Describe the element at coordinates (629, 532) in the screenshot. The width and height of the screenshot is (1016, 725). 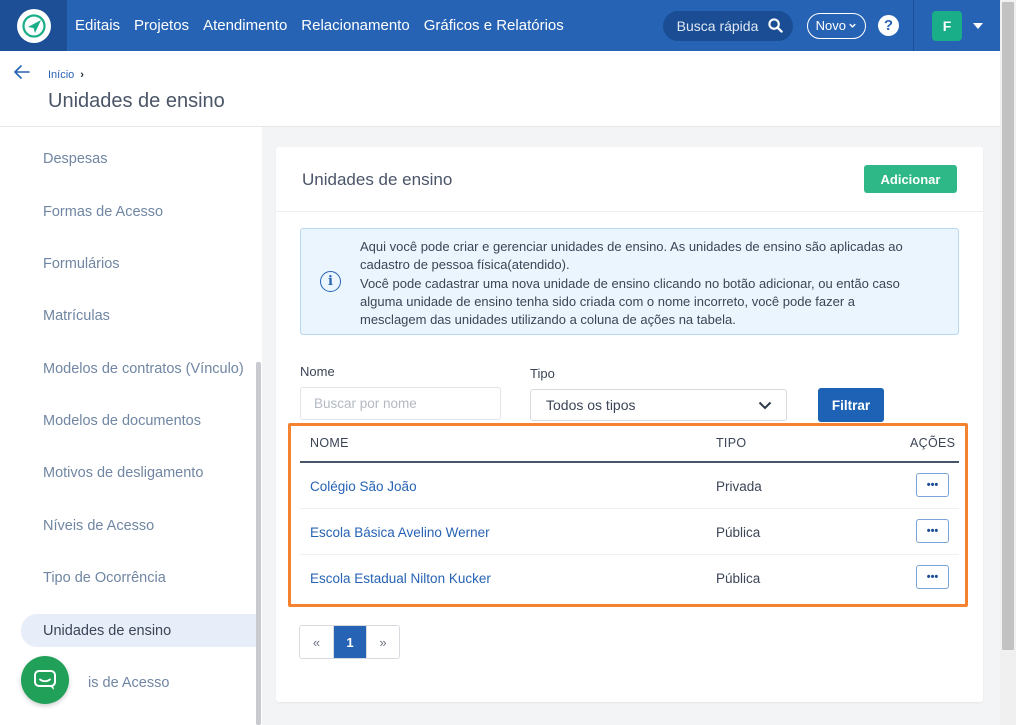
I see `table-row: Escola Básica Avelino Werner Pública •••` at that location.